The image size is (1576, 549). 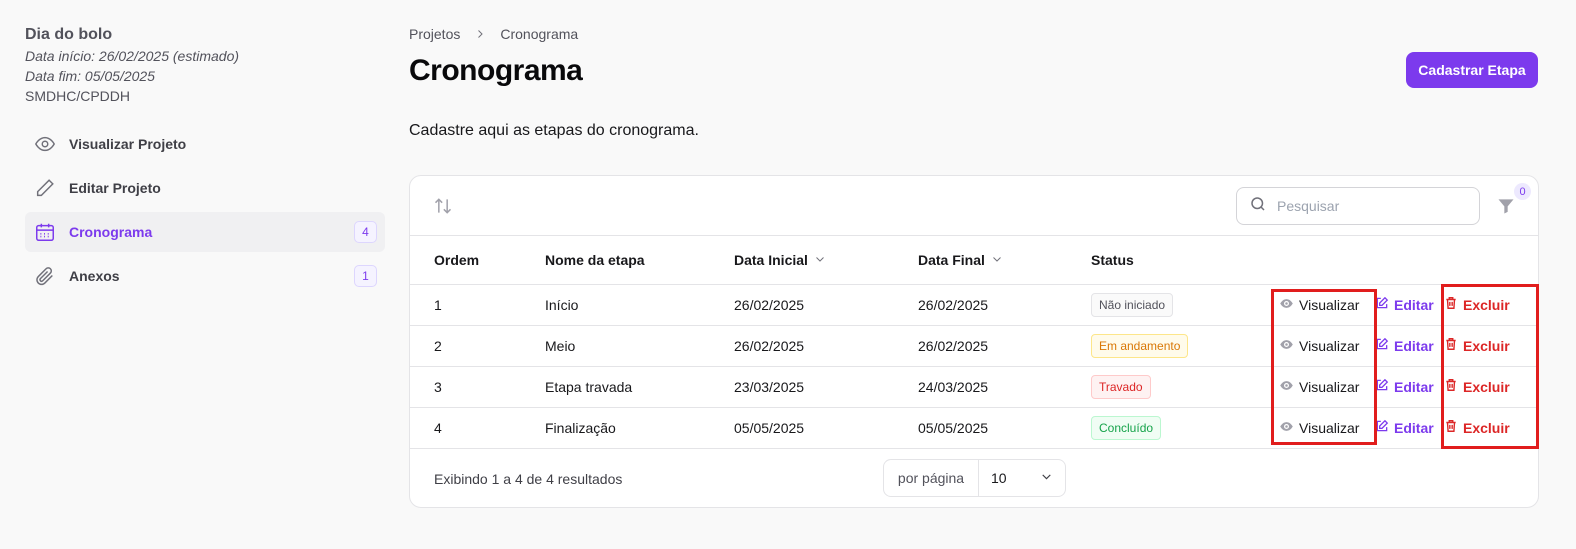 What do you see at coordinates (77, 96) in the screenshot?
I see `project-org: SMDHC/CPDDH` at bounding box center [77, 96].